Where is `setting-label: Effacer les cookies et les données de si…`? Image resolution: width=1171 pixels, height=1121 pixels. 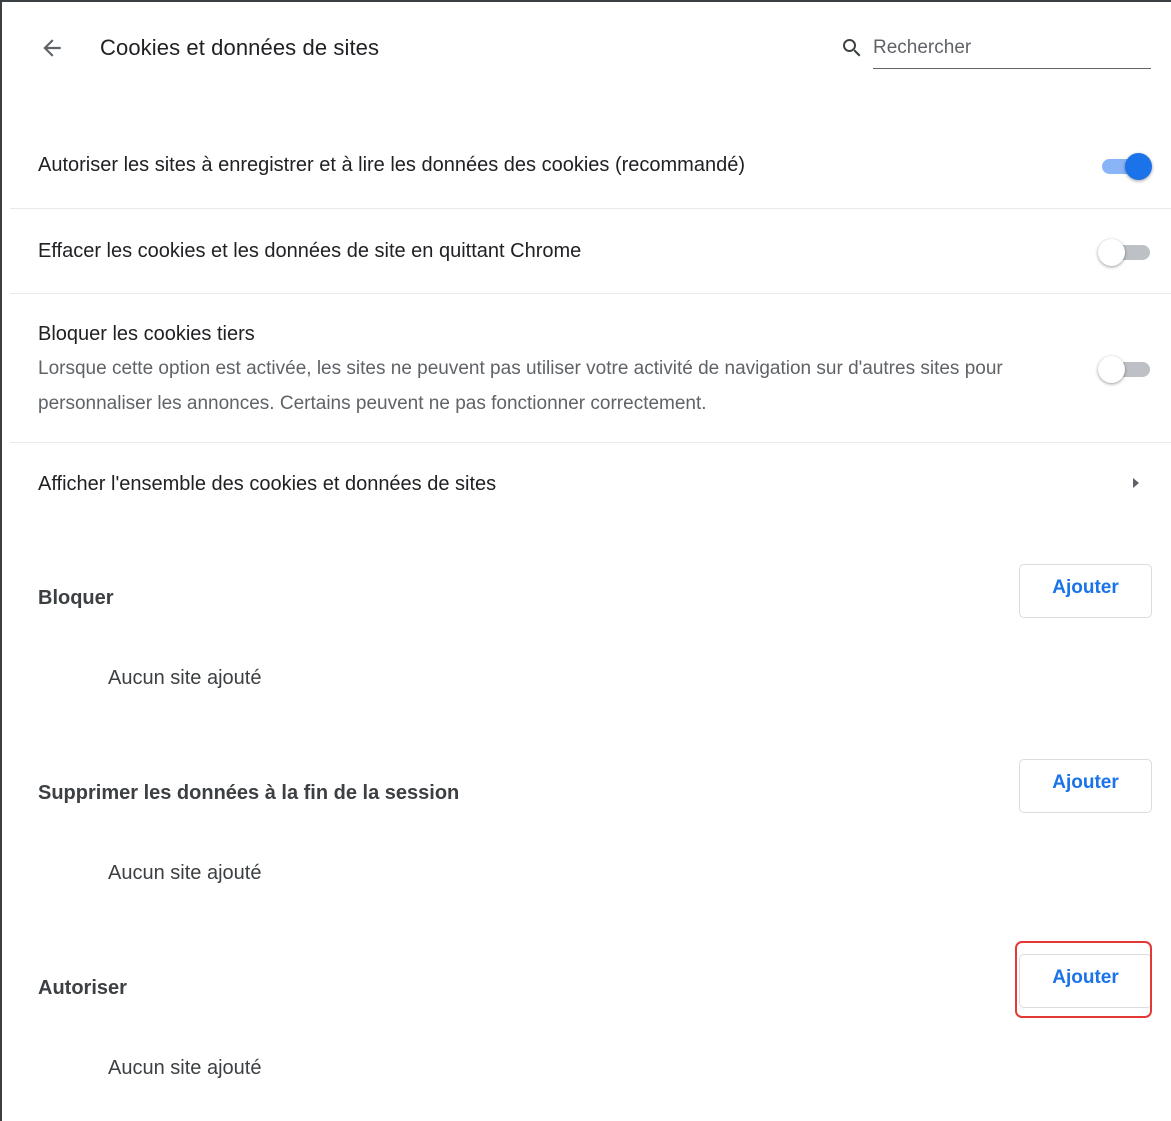
setting-label: Effacer les cookies et les données de si… is located at coordinates (310, 251).